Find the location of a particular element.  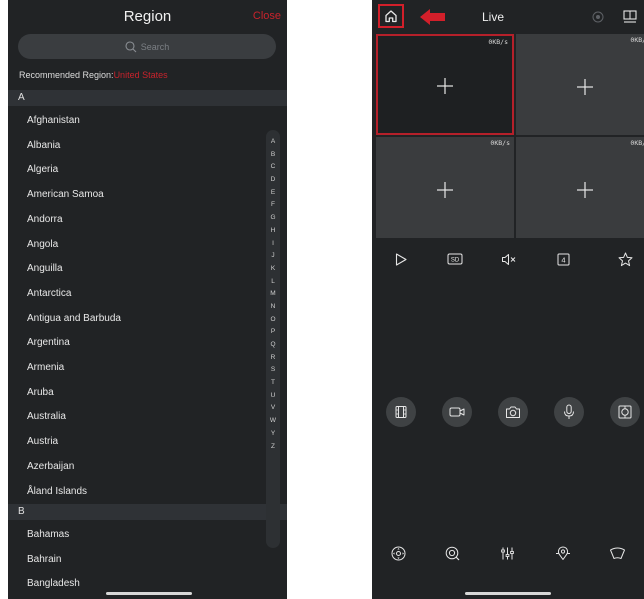

sd-quality-icon: SD is located at coordinates (455, 259).